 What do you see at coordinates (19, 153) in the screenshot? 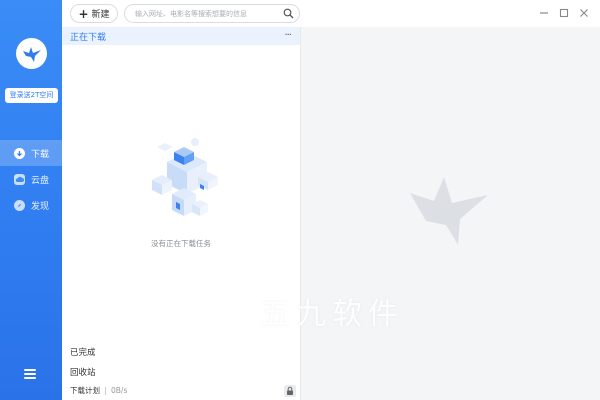
I see `download-icon` at bounding box center [19, 153].